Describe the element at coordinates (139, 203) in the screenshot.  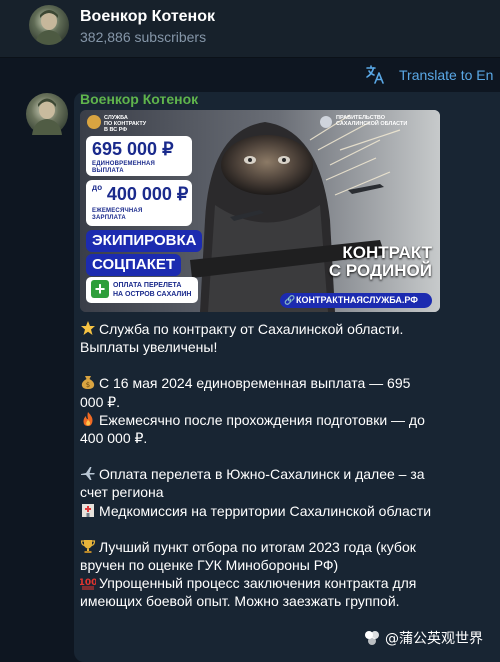
I see `poster-monthly-salary: до 400 000 ₽ ЕЖЕМЕСЯЧНАЯ ЗАРПЛАТА` at that location.